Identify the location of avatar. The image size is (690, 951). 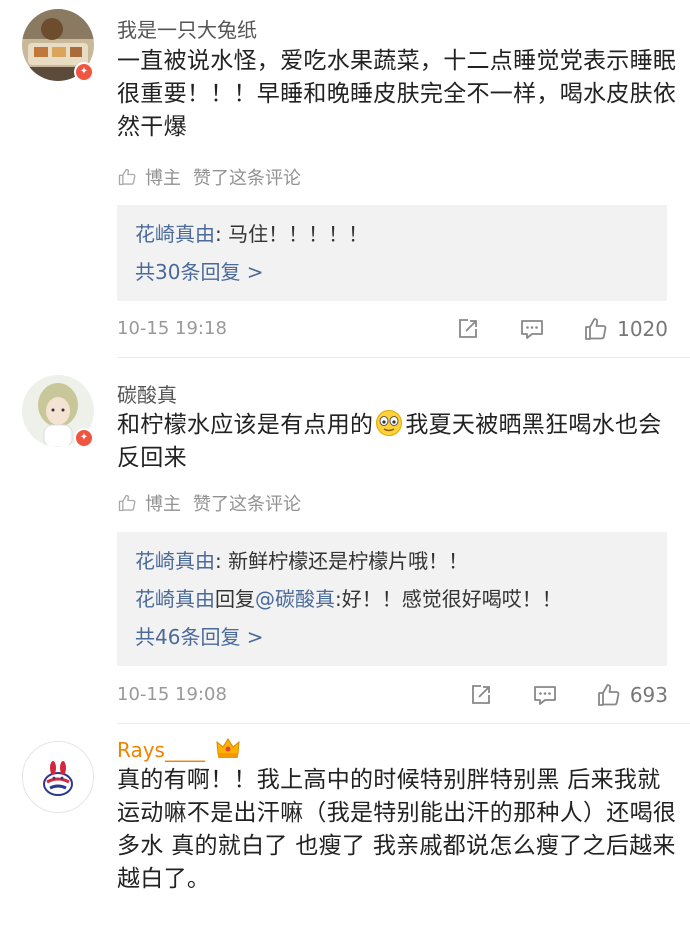
(58, 777).